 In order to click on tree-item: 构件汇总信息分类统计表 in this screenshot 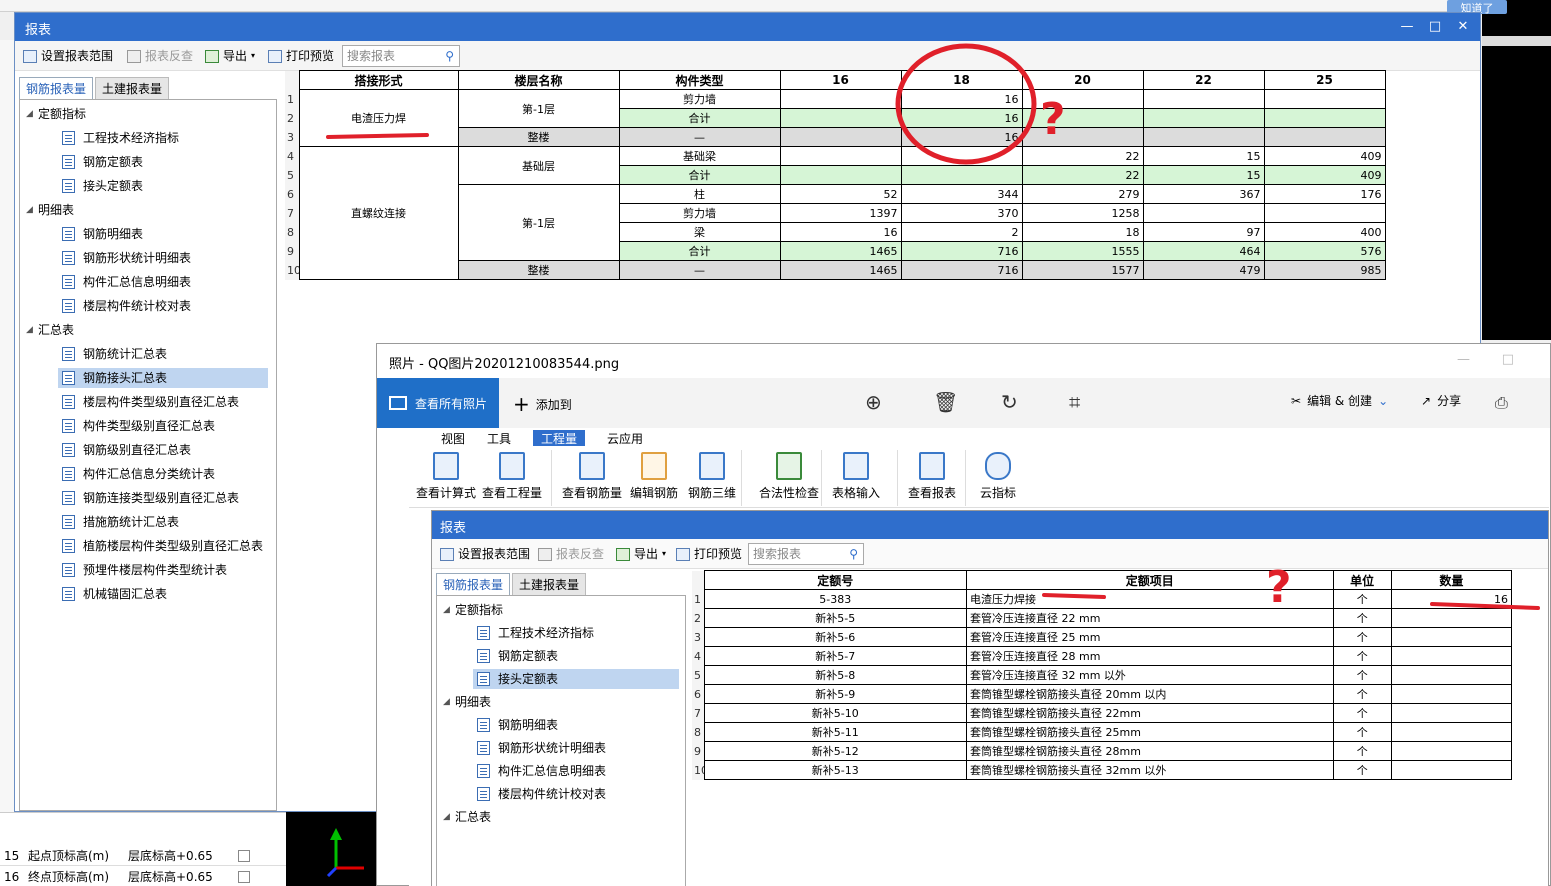, I will do `click(138, 474)`.